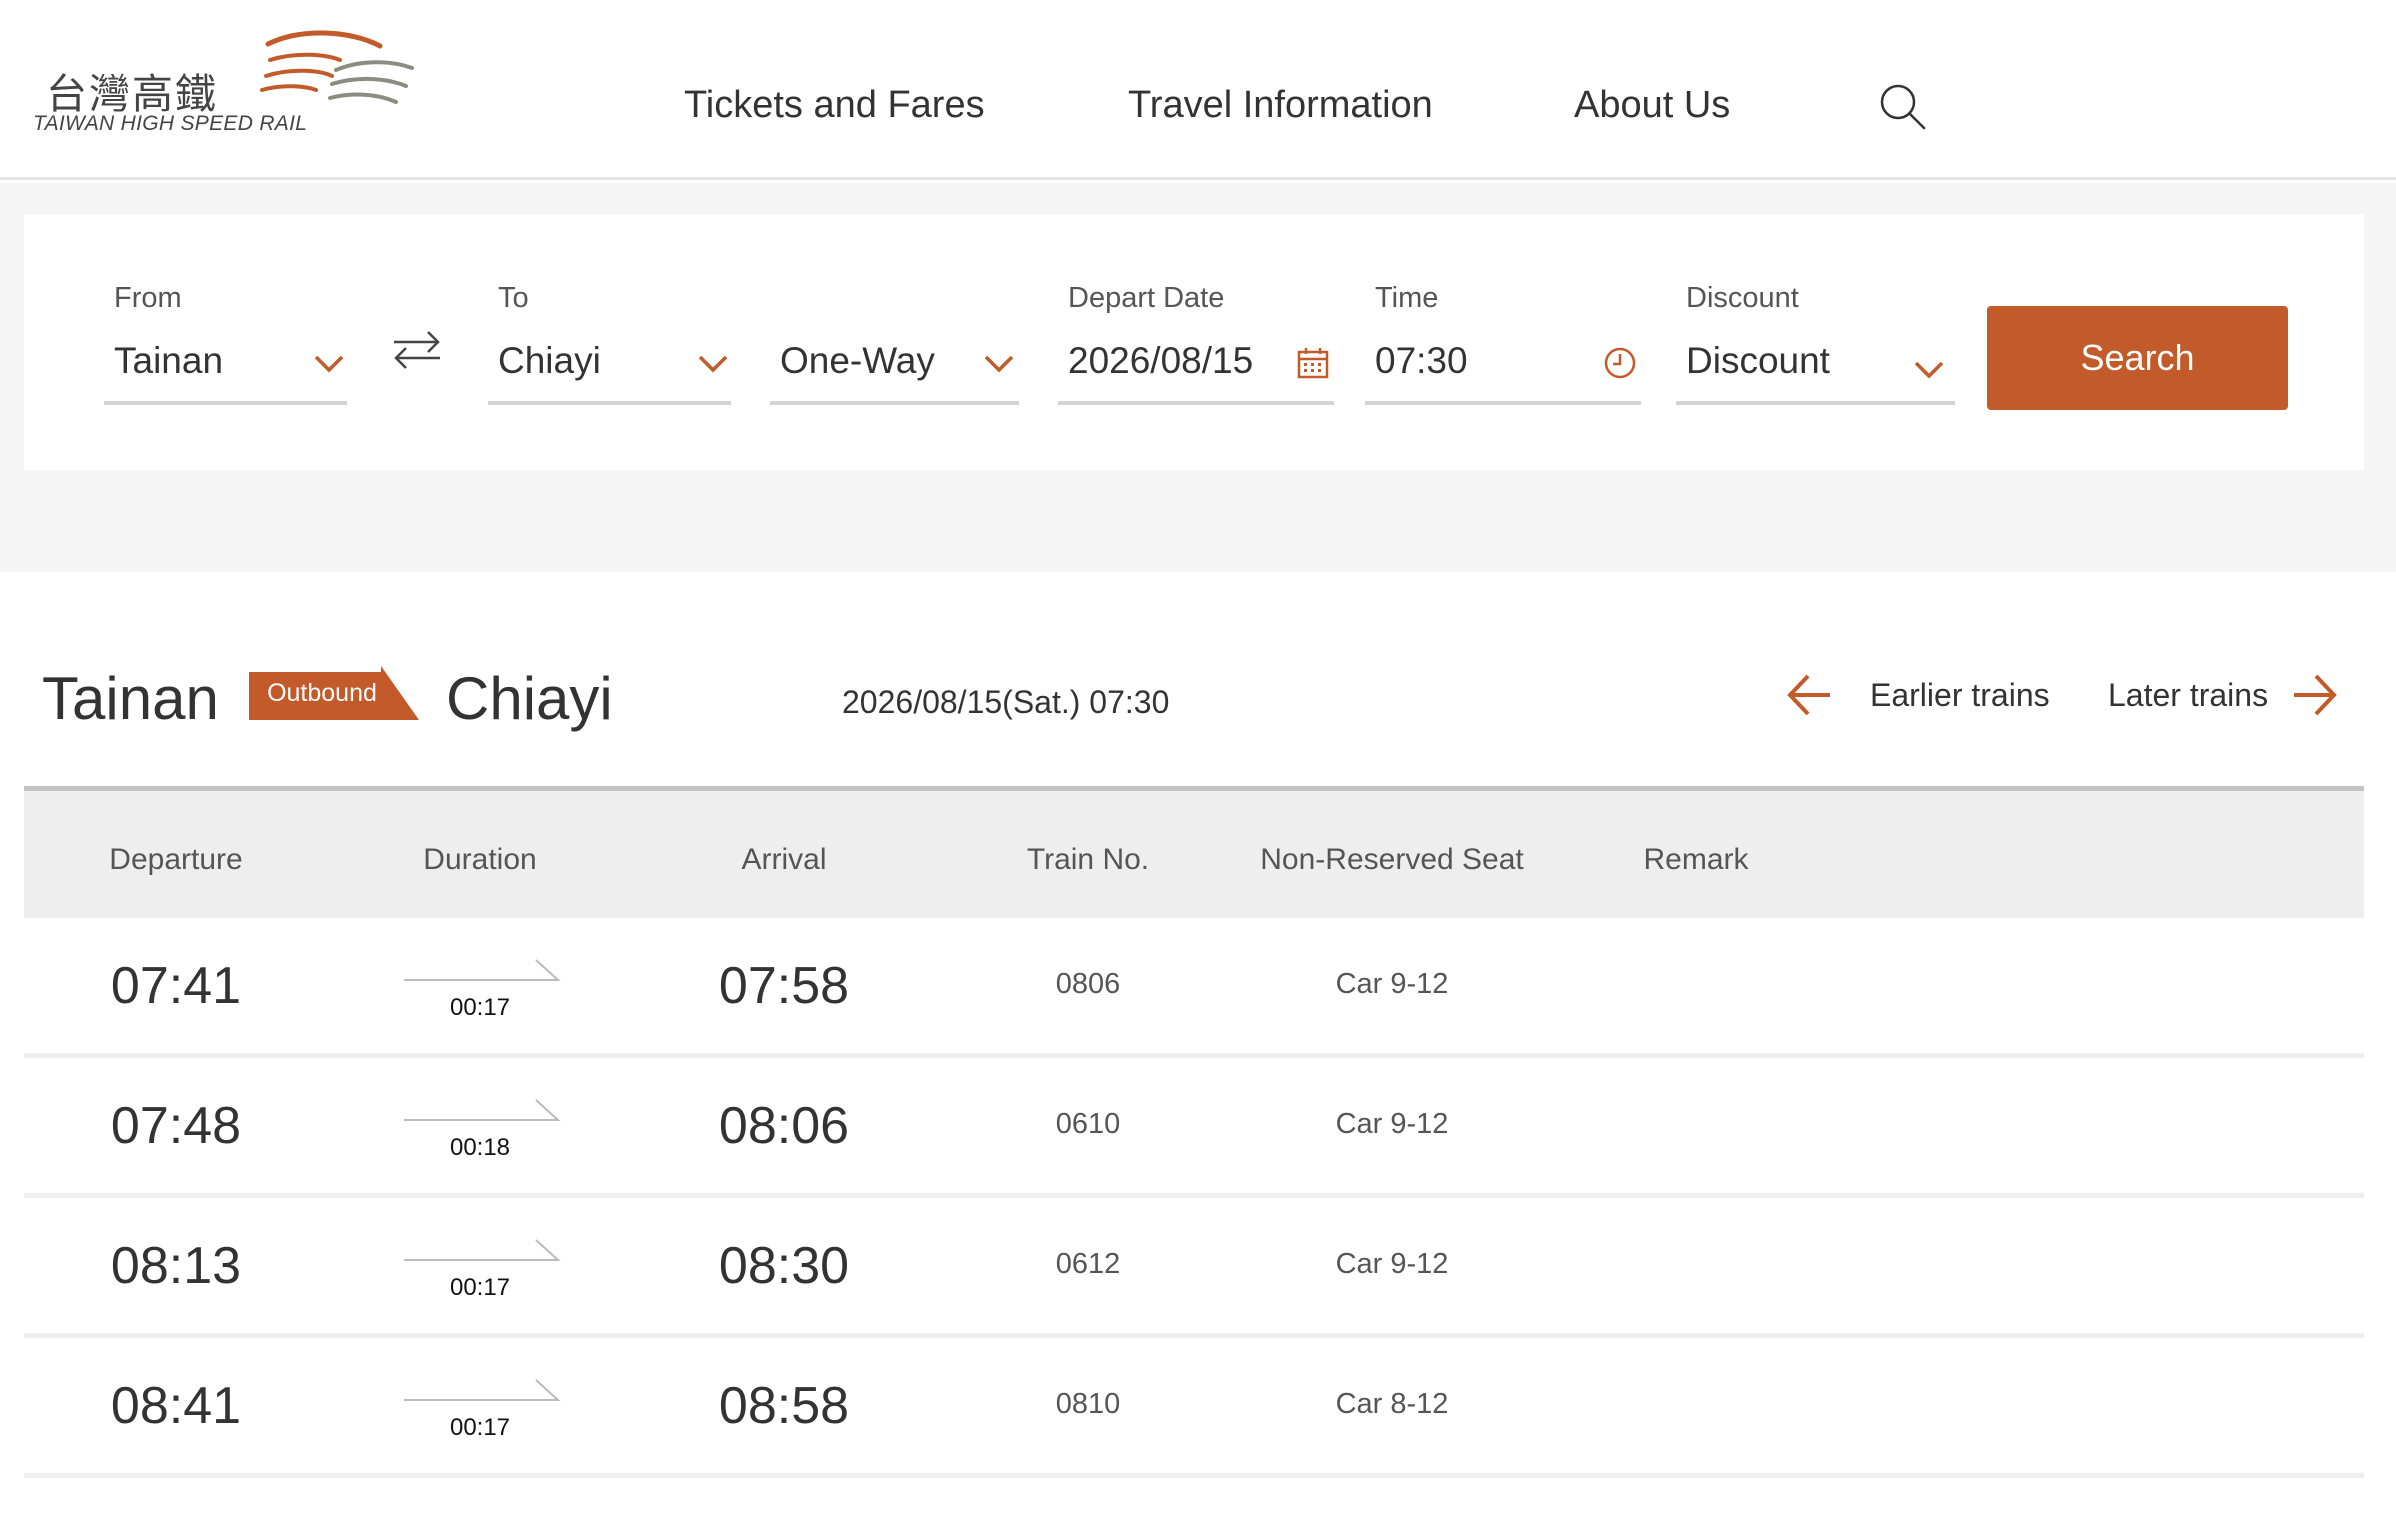 Image resolution: width=2396 pixels, height=1514 pixels. Describe the element at coordinates (1088, 1404) in the screenshot. I see `train-number: 0810` at that location.